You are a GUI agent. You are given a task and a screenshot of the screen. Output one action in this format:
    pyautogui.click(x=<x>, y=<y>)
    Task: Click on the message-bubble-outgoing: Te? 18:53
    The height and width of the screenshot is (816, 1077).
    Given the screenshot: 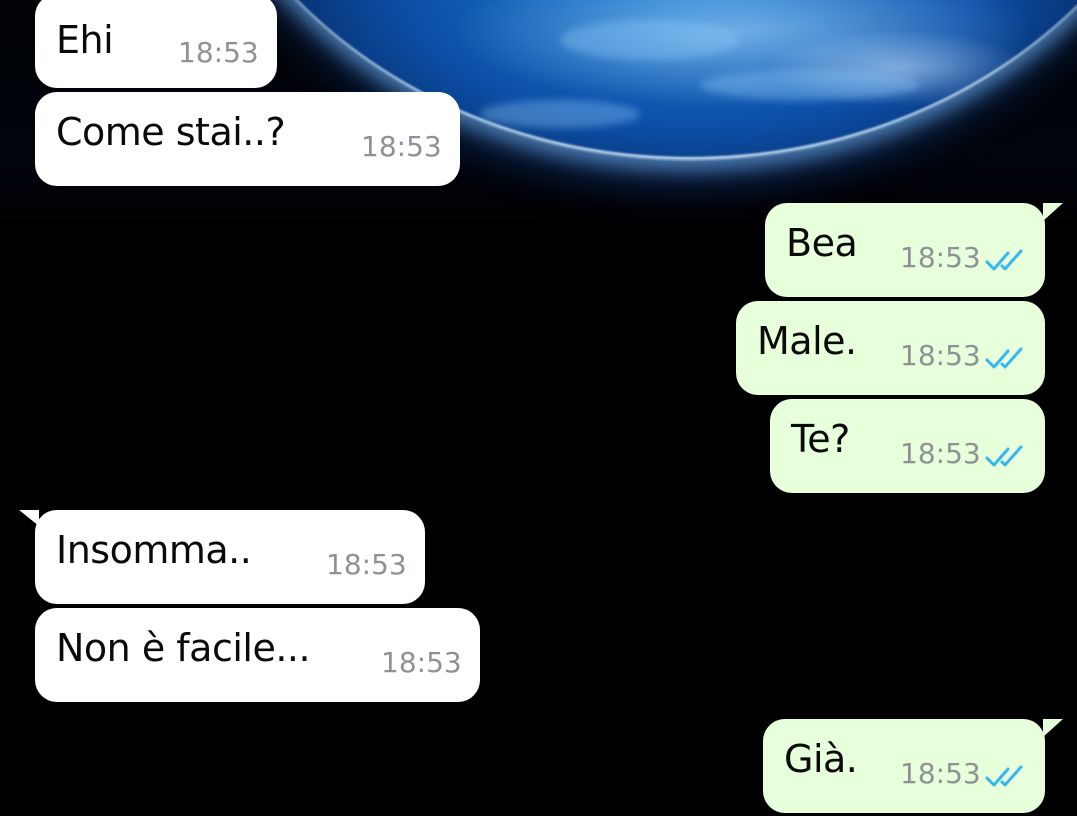 What is the action you would take?
    pyautogui.click(x=907, y=446)
    